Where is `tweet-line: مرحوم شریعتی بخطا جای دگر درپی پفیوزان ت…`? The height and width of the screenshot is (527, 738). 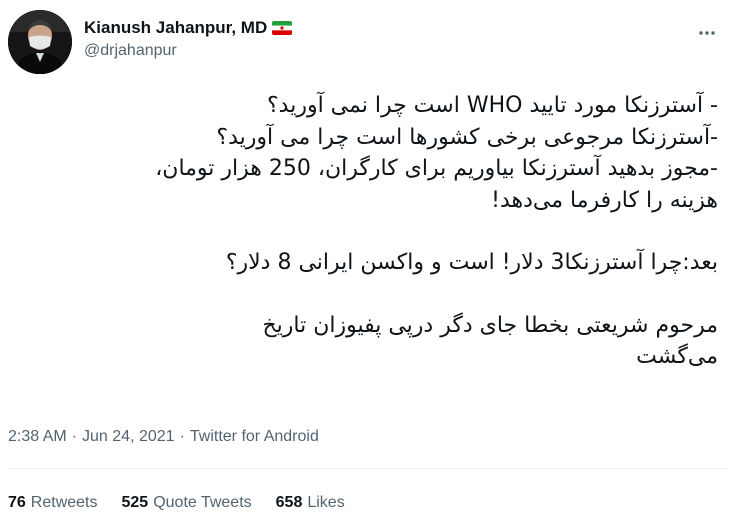 tweet-line: مرحوم شریعتی بخطا جای دگر درپی پفیوزان ت… is located at coordinates (490, 325).